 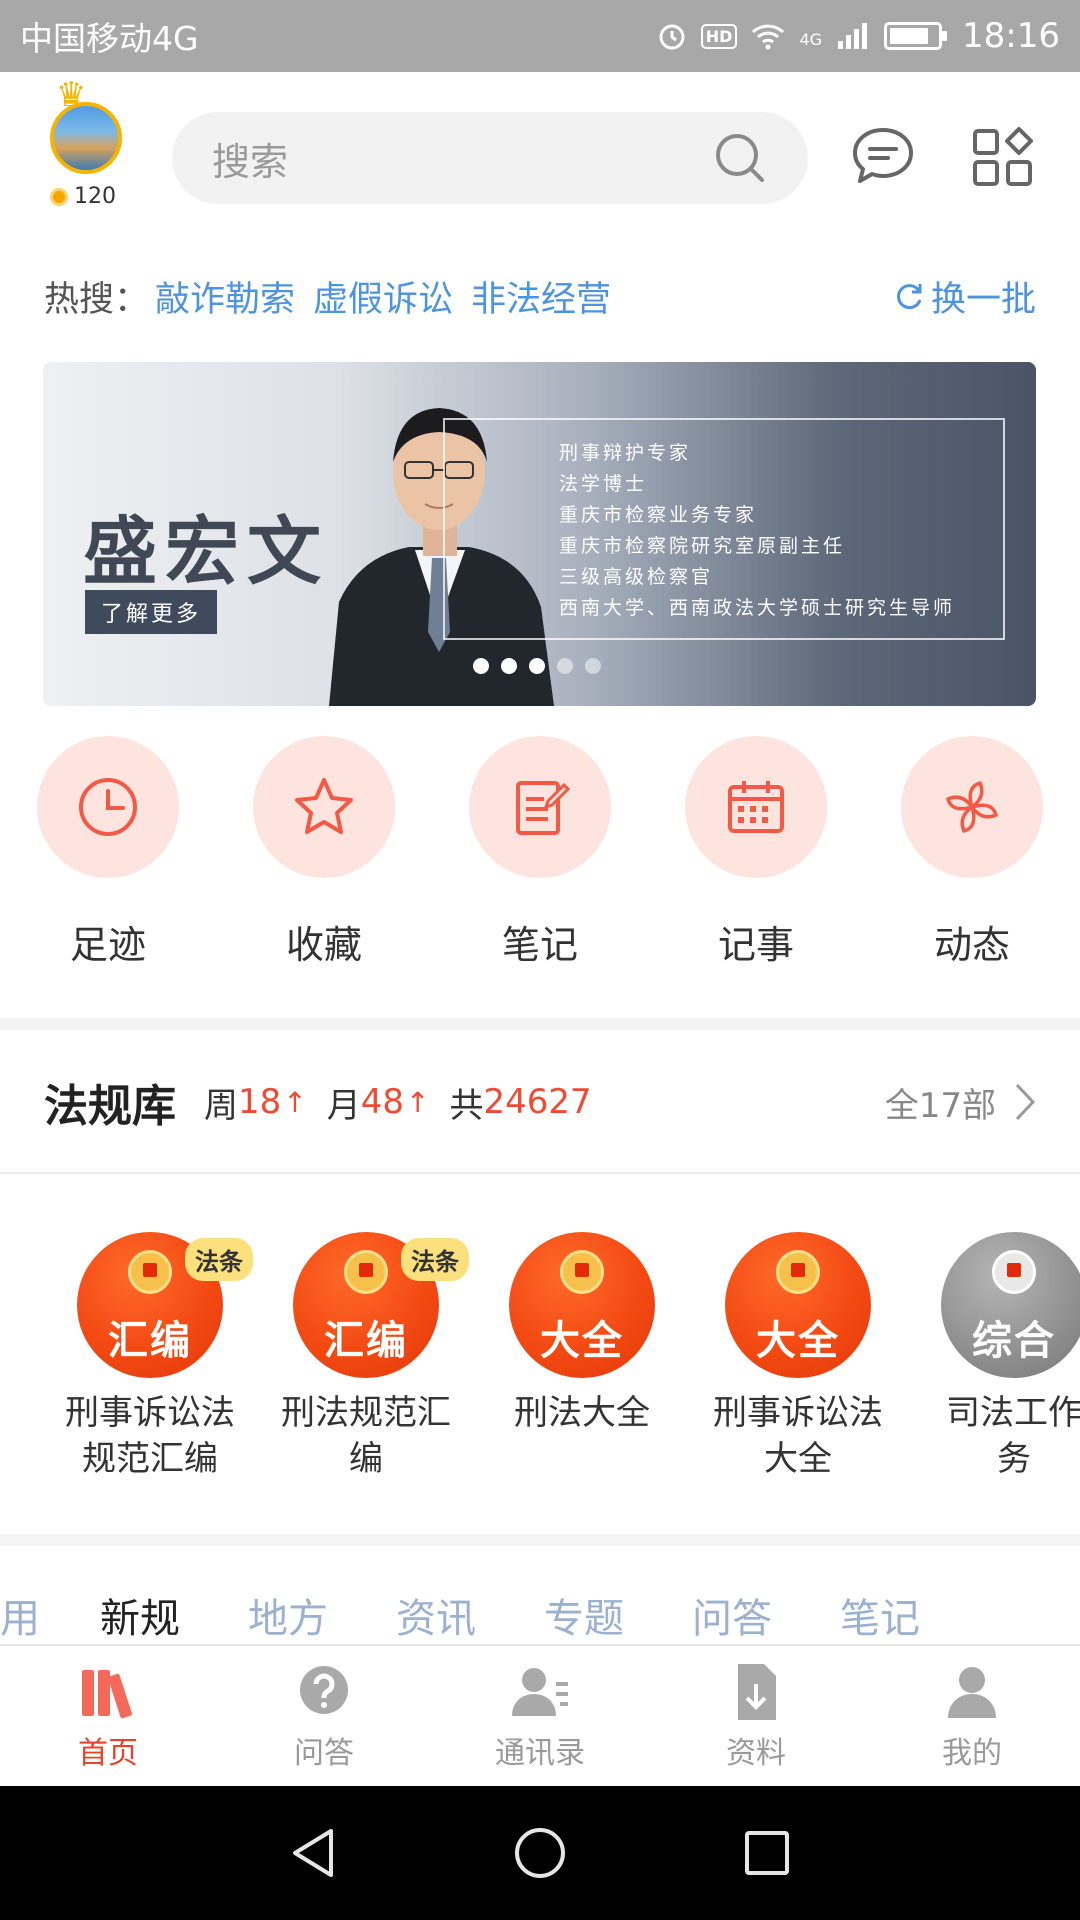 I want to click on wifi-icon, so click(x=768, y=37).